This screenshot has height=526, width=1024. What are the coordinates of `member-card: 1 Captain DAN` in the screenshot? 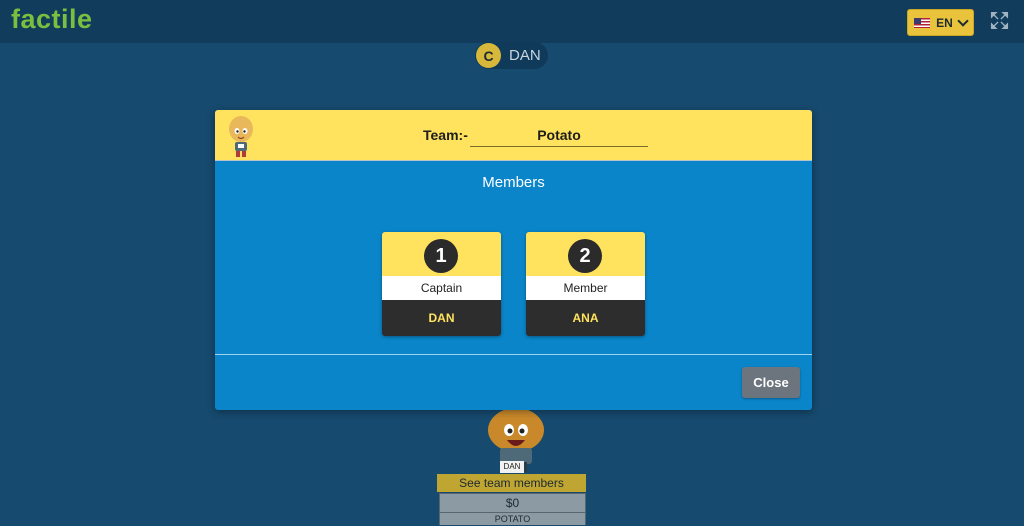 It's located at (441, 284).